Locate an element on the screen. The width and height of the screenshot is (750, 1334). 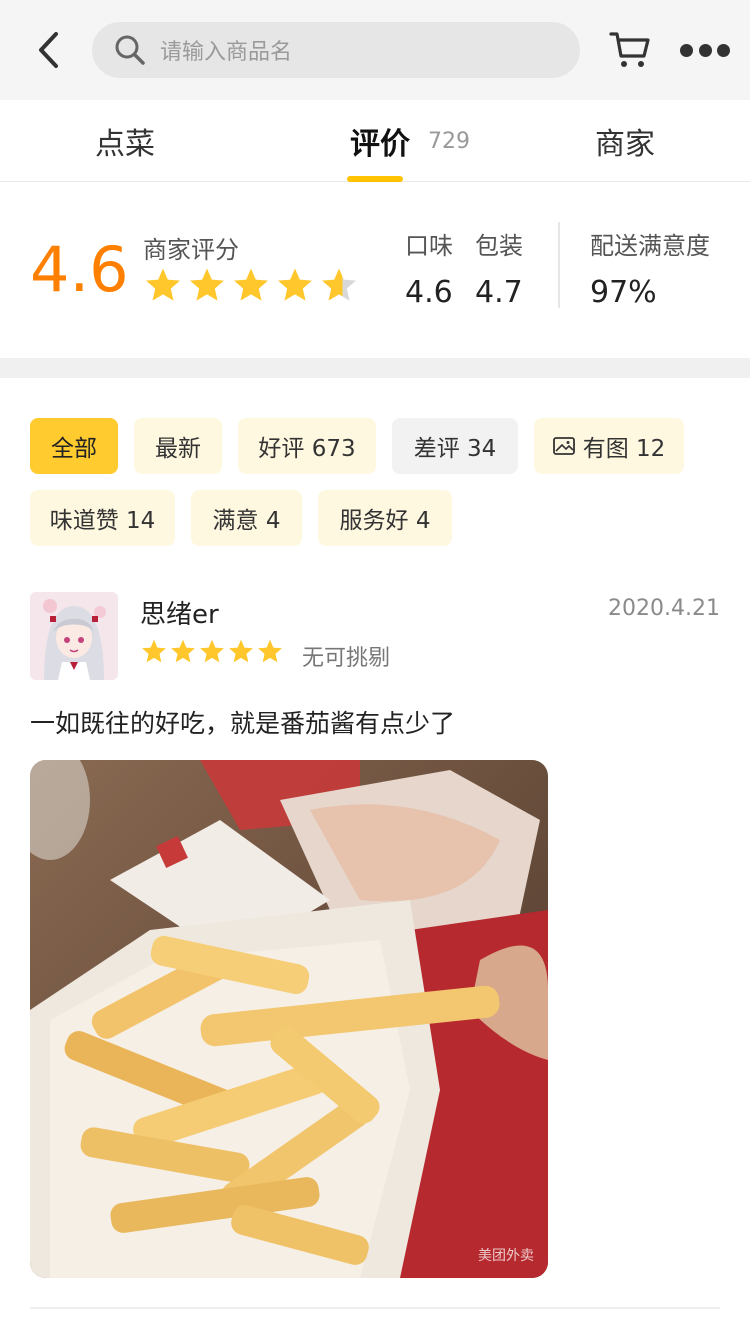
tab-bar: 点菜 评价 729 商家 is located at coordinates (375, 141).